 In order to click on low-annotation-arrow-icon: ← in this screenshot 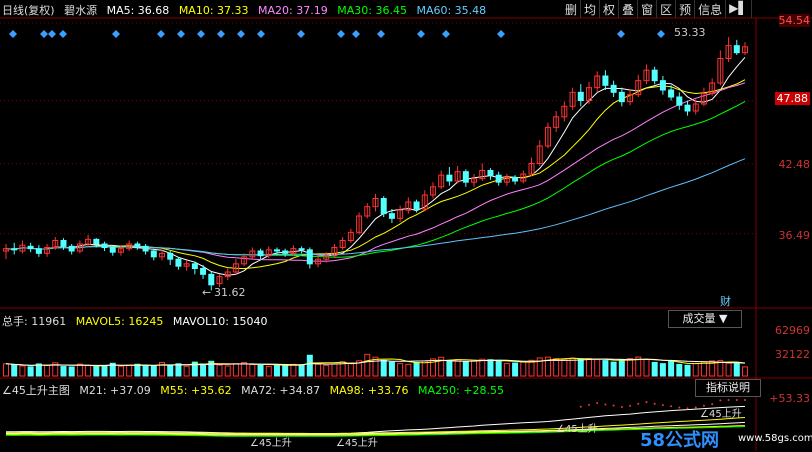, I will do `click(207, 292)`.